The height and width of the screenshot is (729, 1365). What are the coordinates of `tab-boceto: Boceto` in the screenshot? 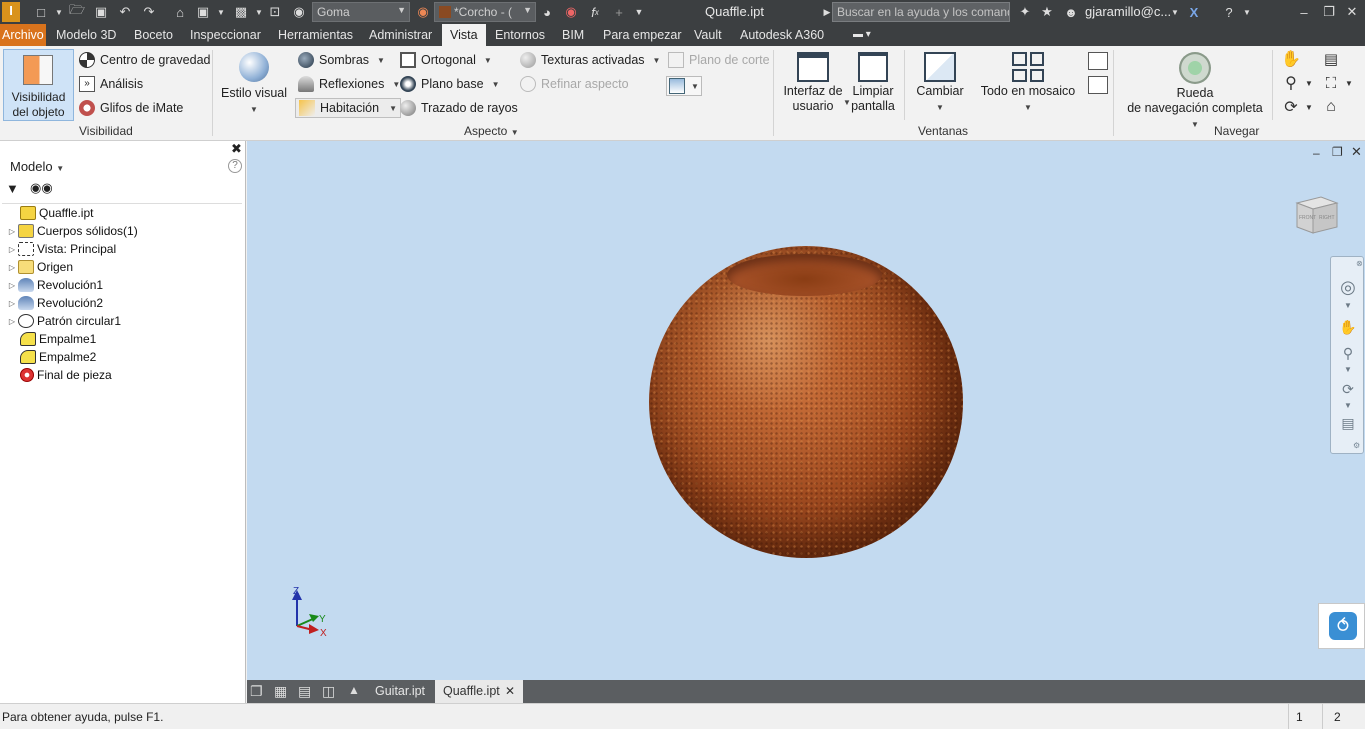 It's located at (153, 35).